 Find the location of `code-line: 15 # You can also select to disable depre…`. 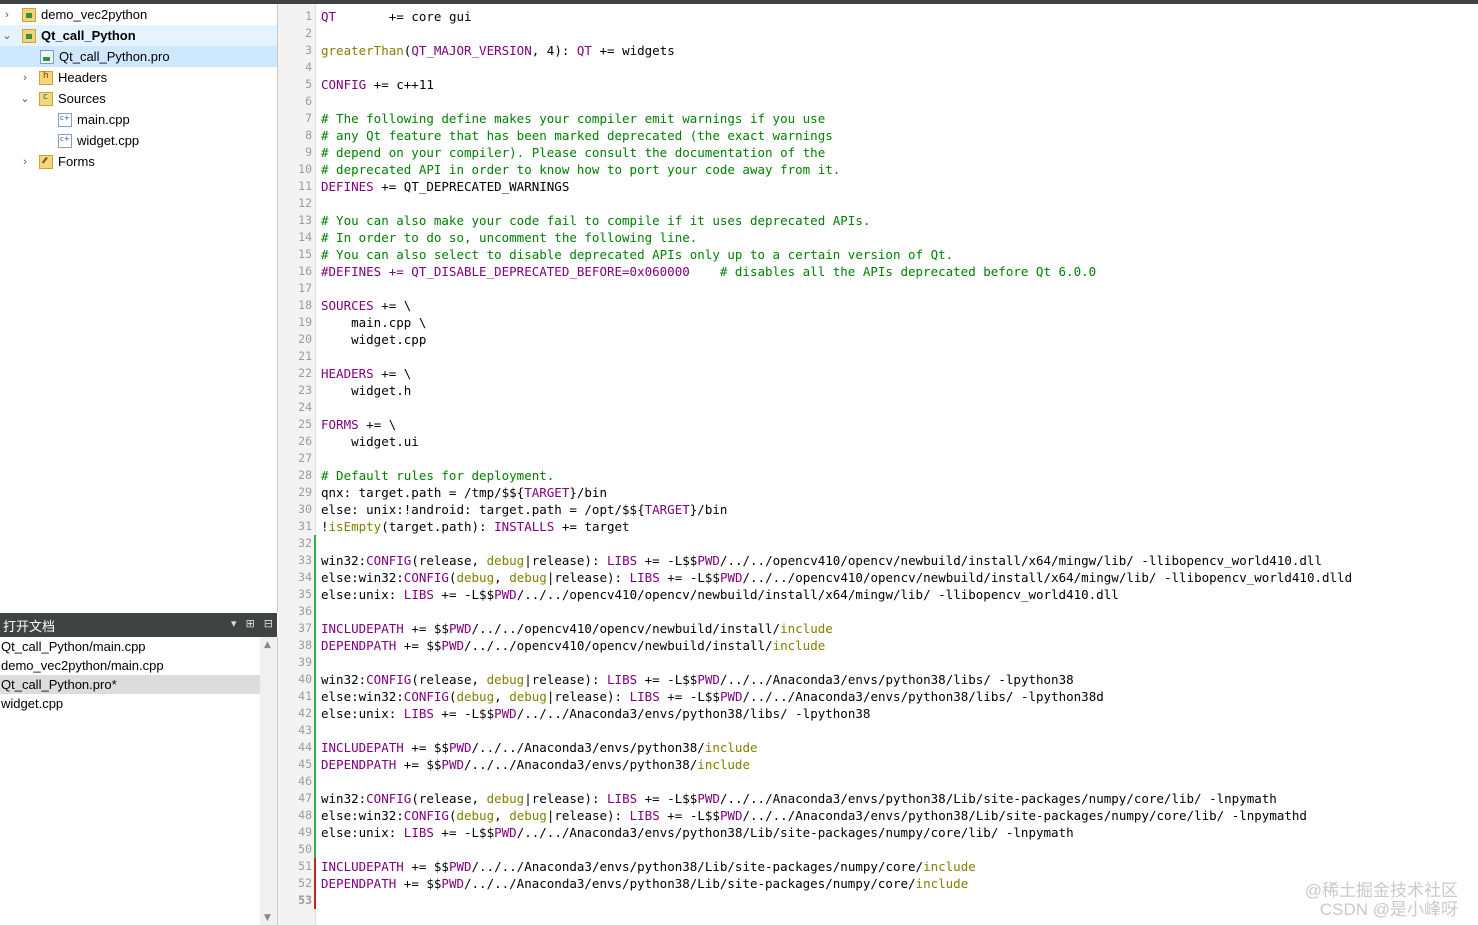

code-line: 15 # You can also select to disable depre… is located at coordinates (878, 254).